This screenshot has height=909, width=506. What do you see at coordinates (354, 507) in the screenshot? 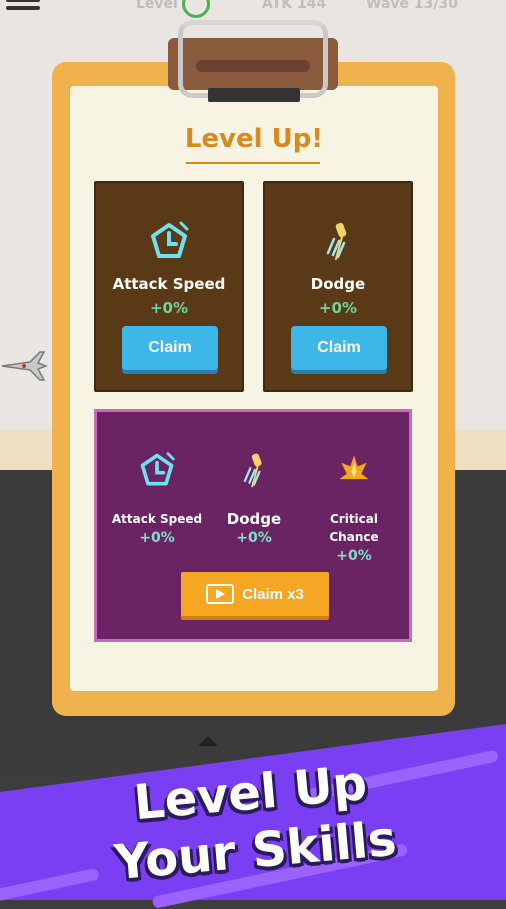
I see `combo-skill-critical-chance: Critical Chance +0%` at bounding box center [354, 507].